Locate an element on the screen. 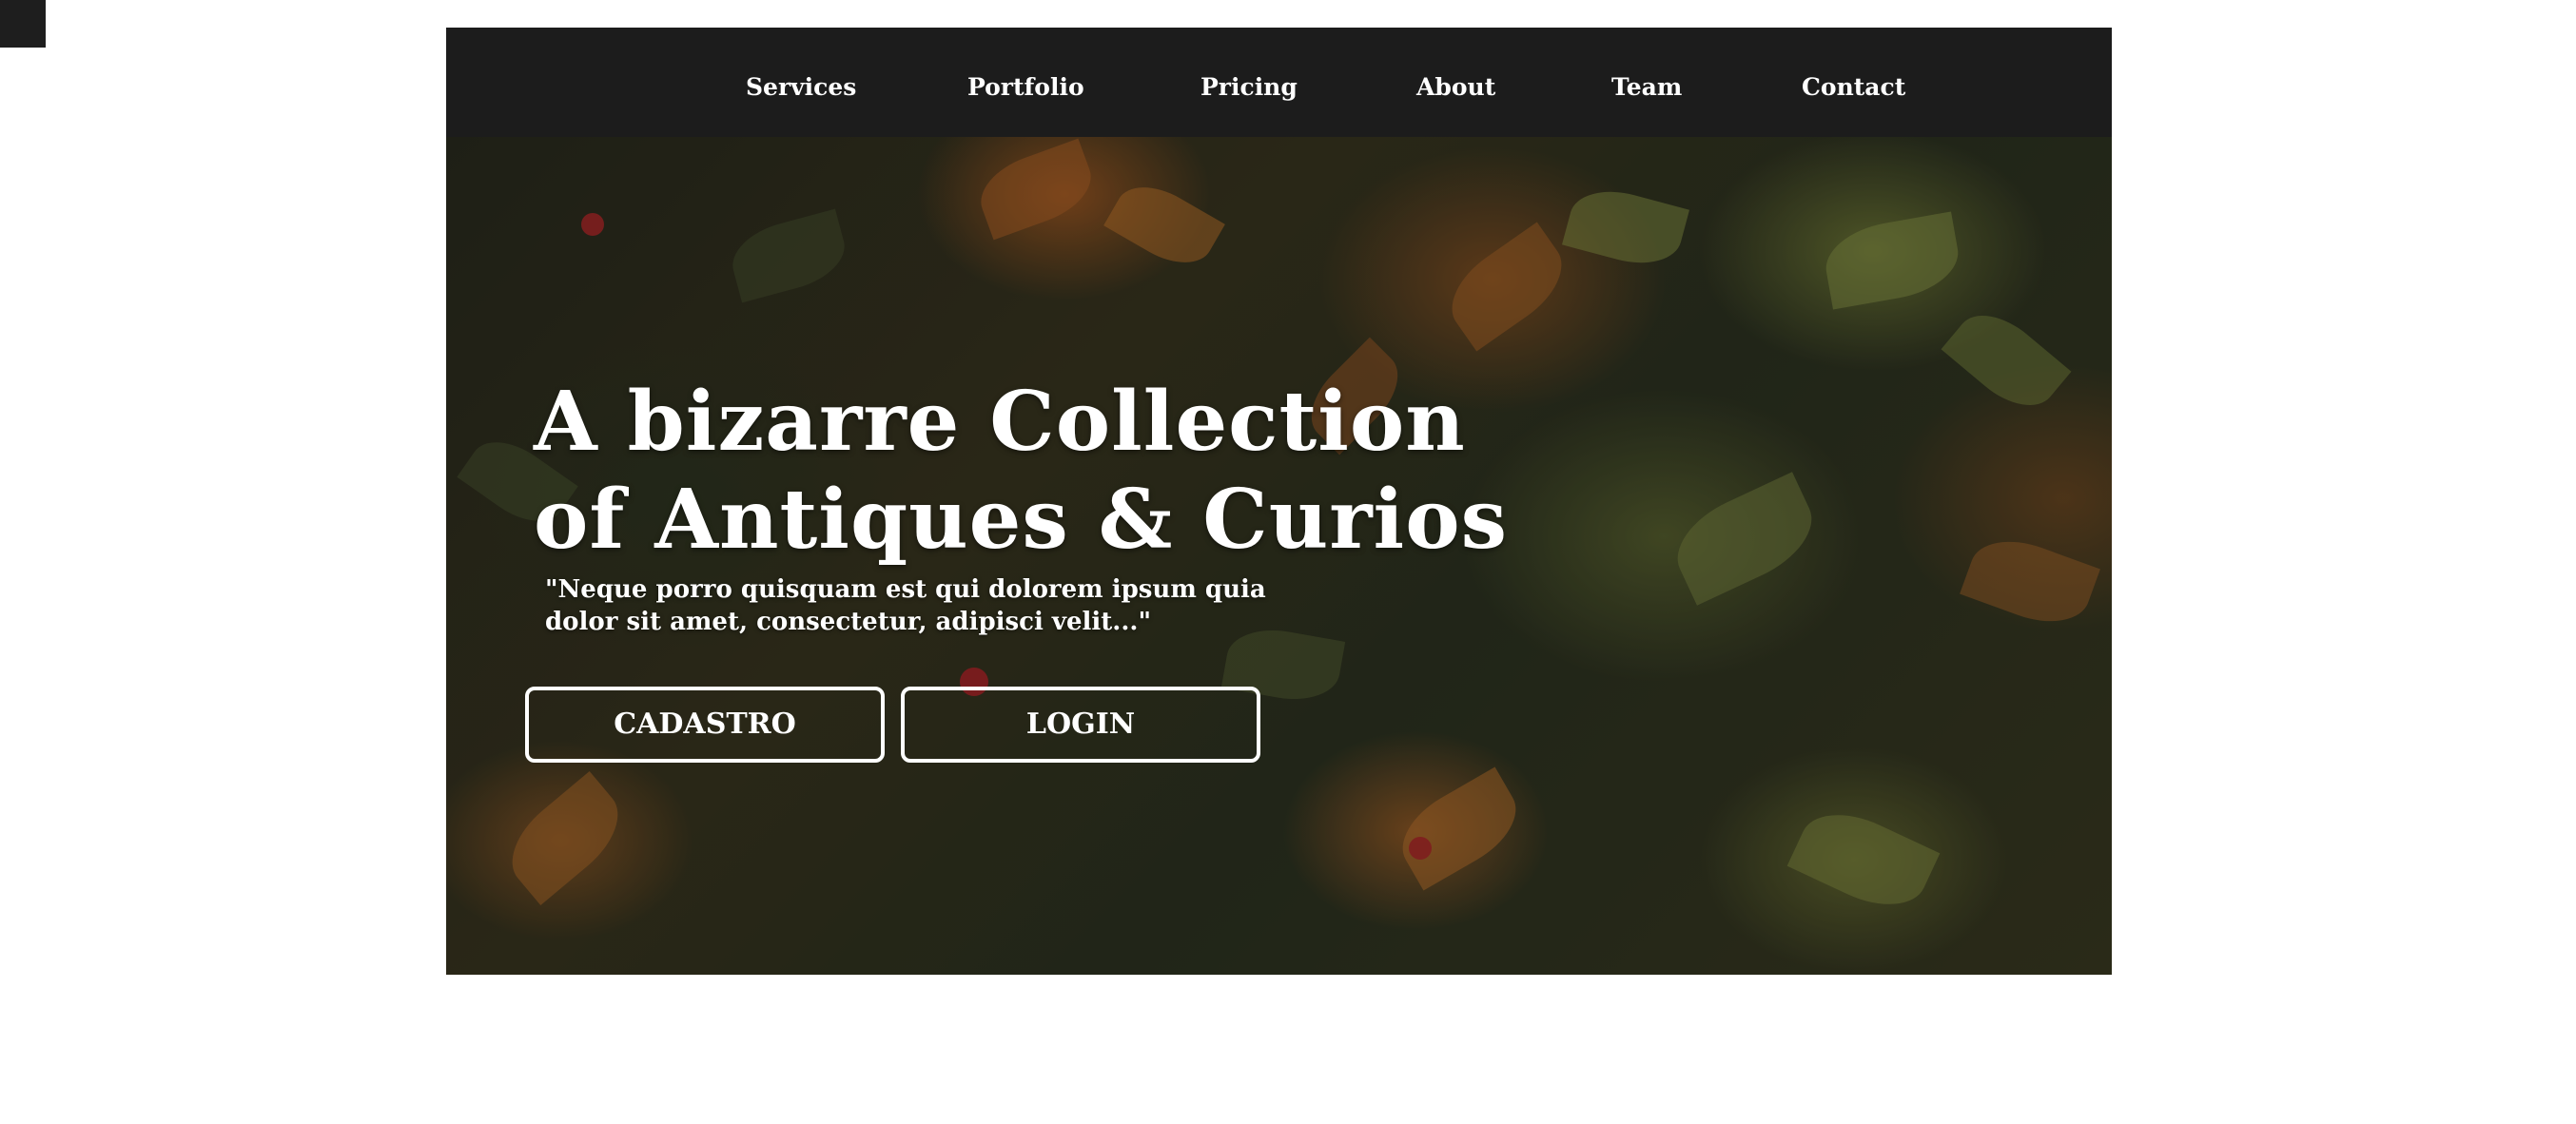  nav-link-portfolio: Portfolio is located at coordinates (1025, 87).